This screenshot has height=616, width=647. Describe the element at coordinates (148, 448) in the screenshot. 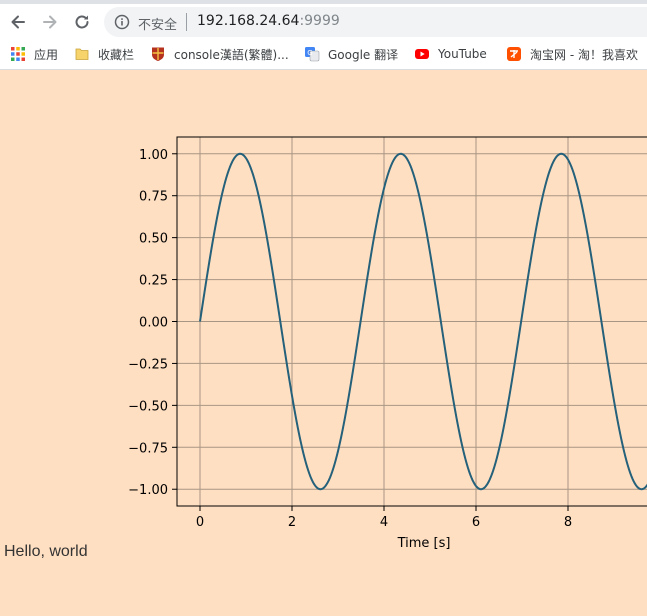

I see `y-tick-label: −0.75` at that location.